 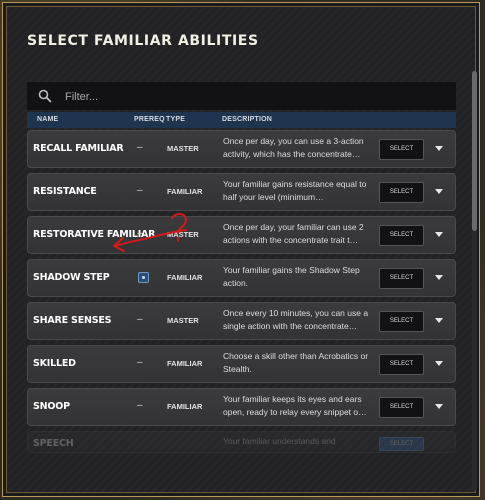 I want to click on ability-name: SKILLED, so click(x=54, y=363).